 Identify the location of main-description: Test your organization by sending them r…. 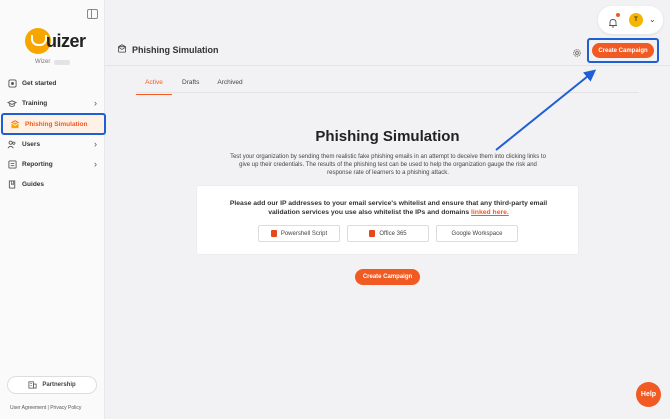
(388, 165).